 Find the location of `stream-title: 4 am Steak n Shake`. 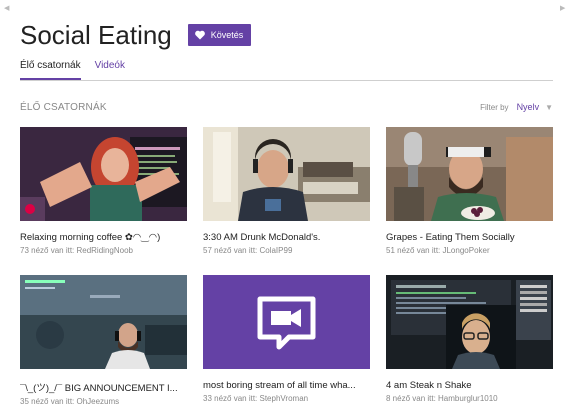

stream-title: 4 am Steak n Shake is located at coordinates (469, 385).